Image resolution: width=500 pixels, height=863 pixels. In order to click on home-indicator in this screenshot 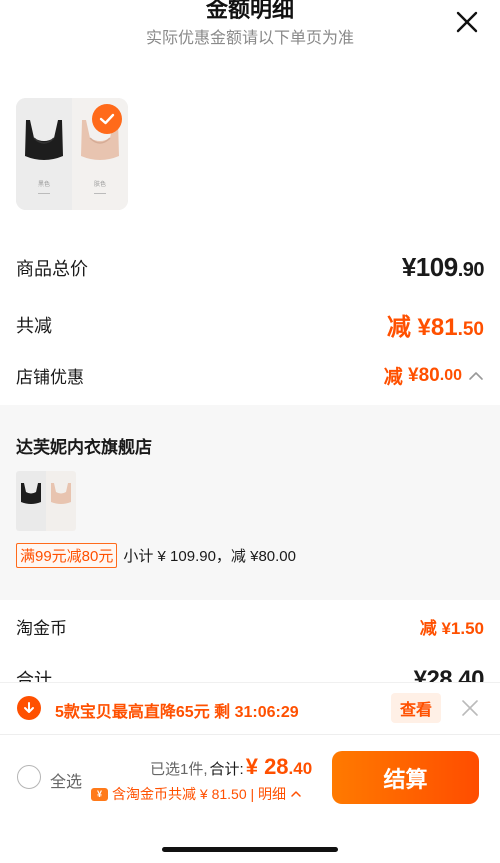, I will do `click(250, 849)`.